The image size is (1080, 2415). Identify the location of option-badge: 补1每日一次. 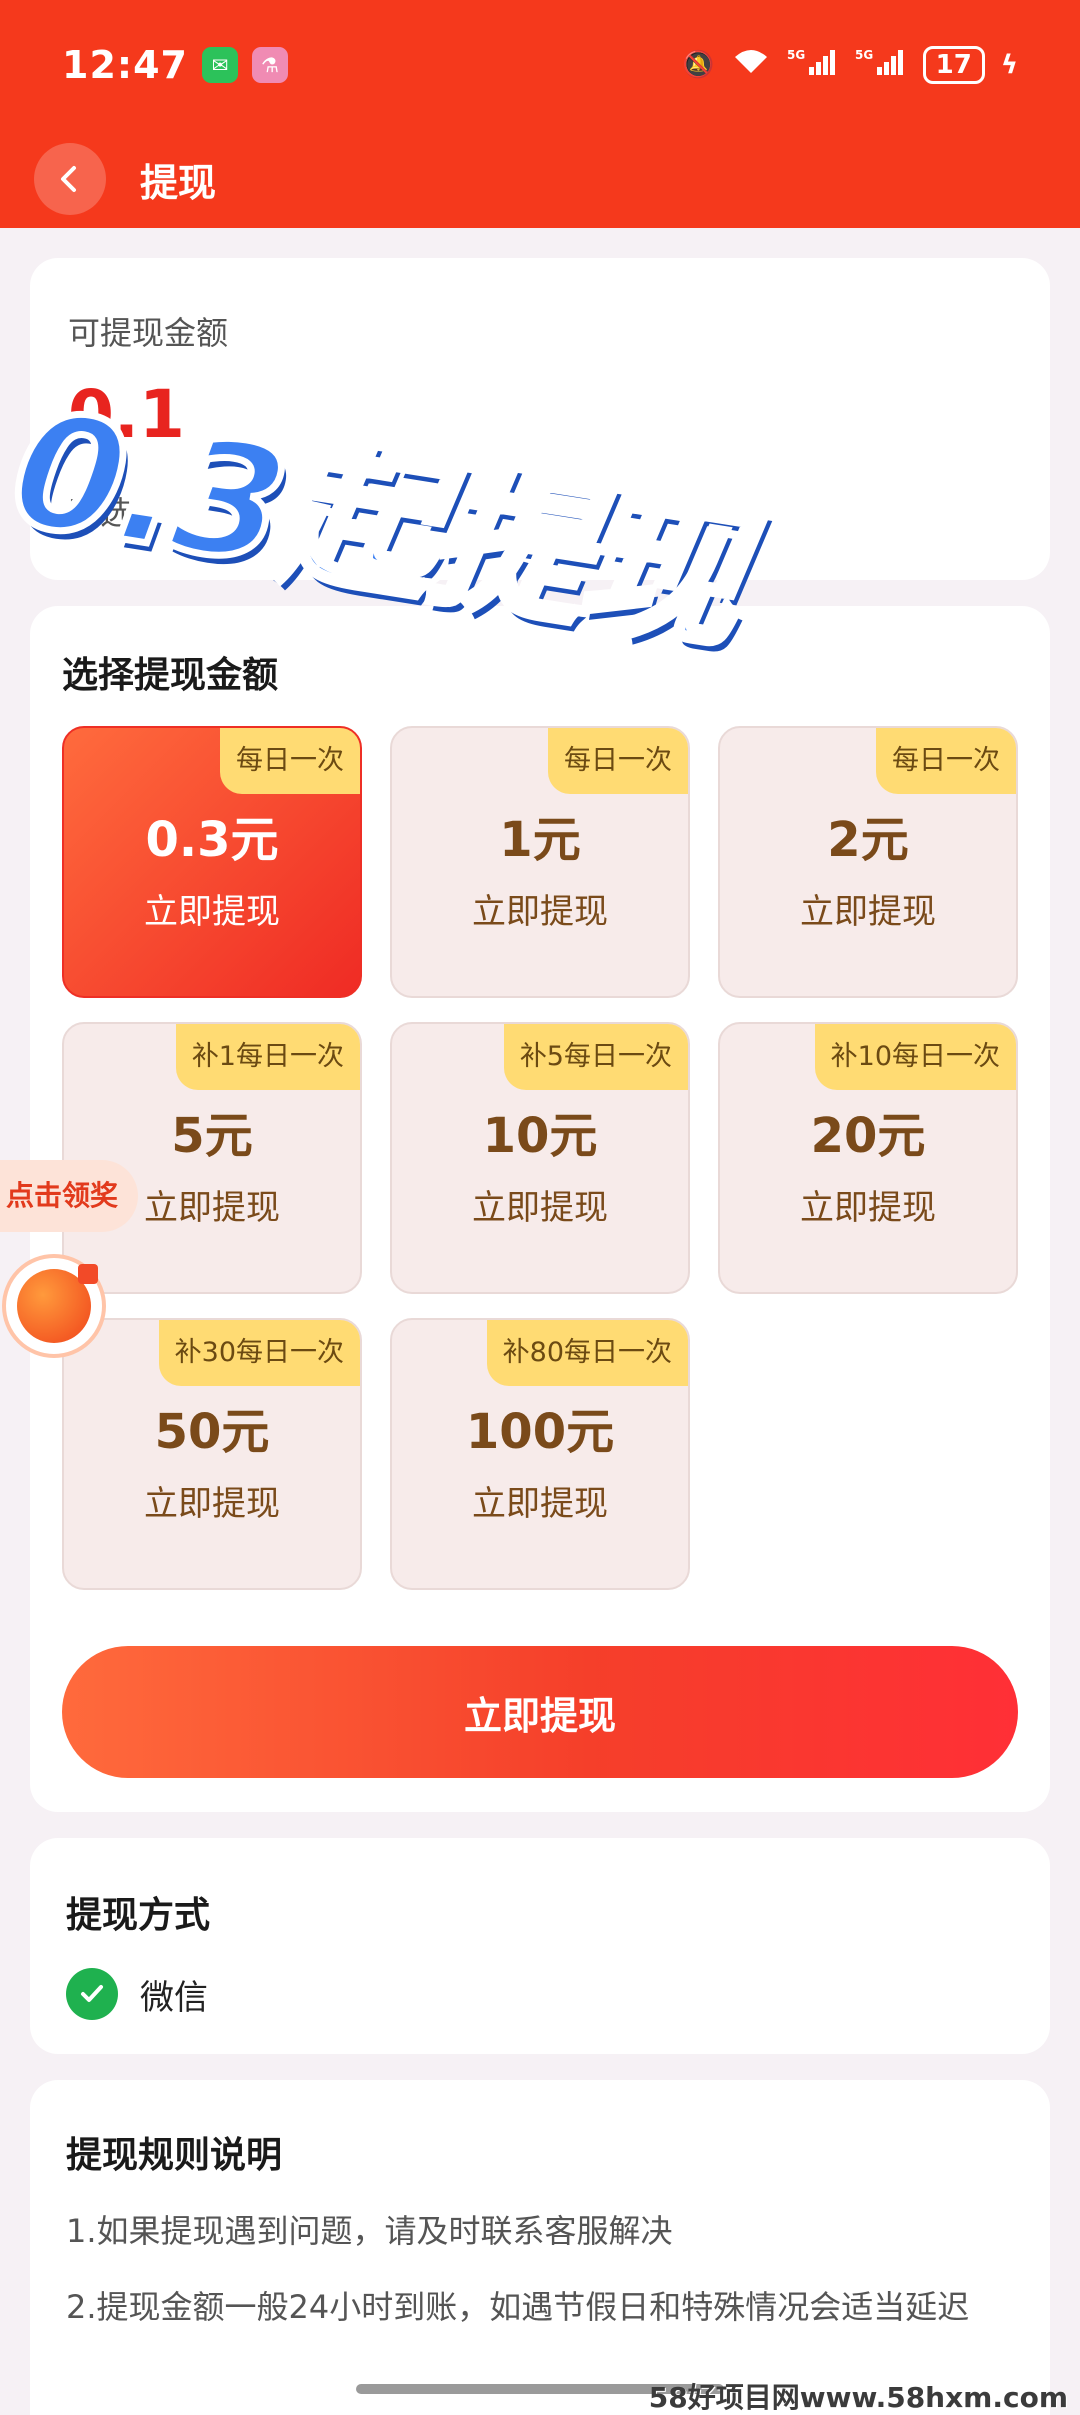
(267, 1057).